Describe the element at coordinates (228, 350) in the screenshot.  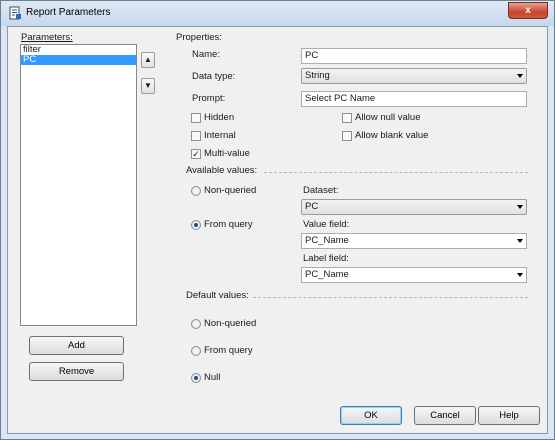
I see `default-from-query-label: From query` at that location.